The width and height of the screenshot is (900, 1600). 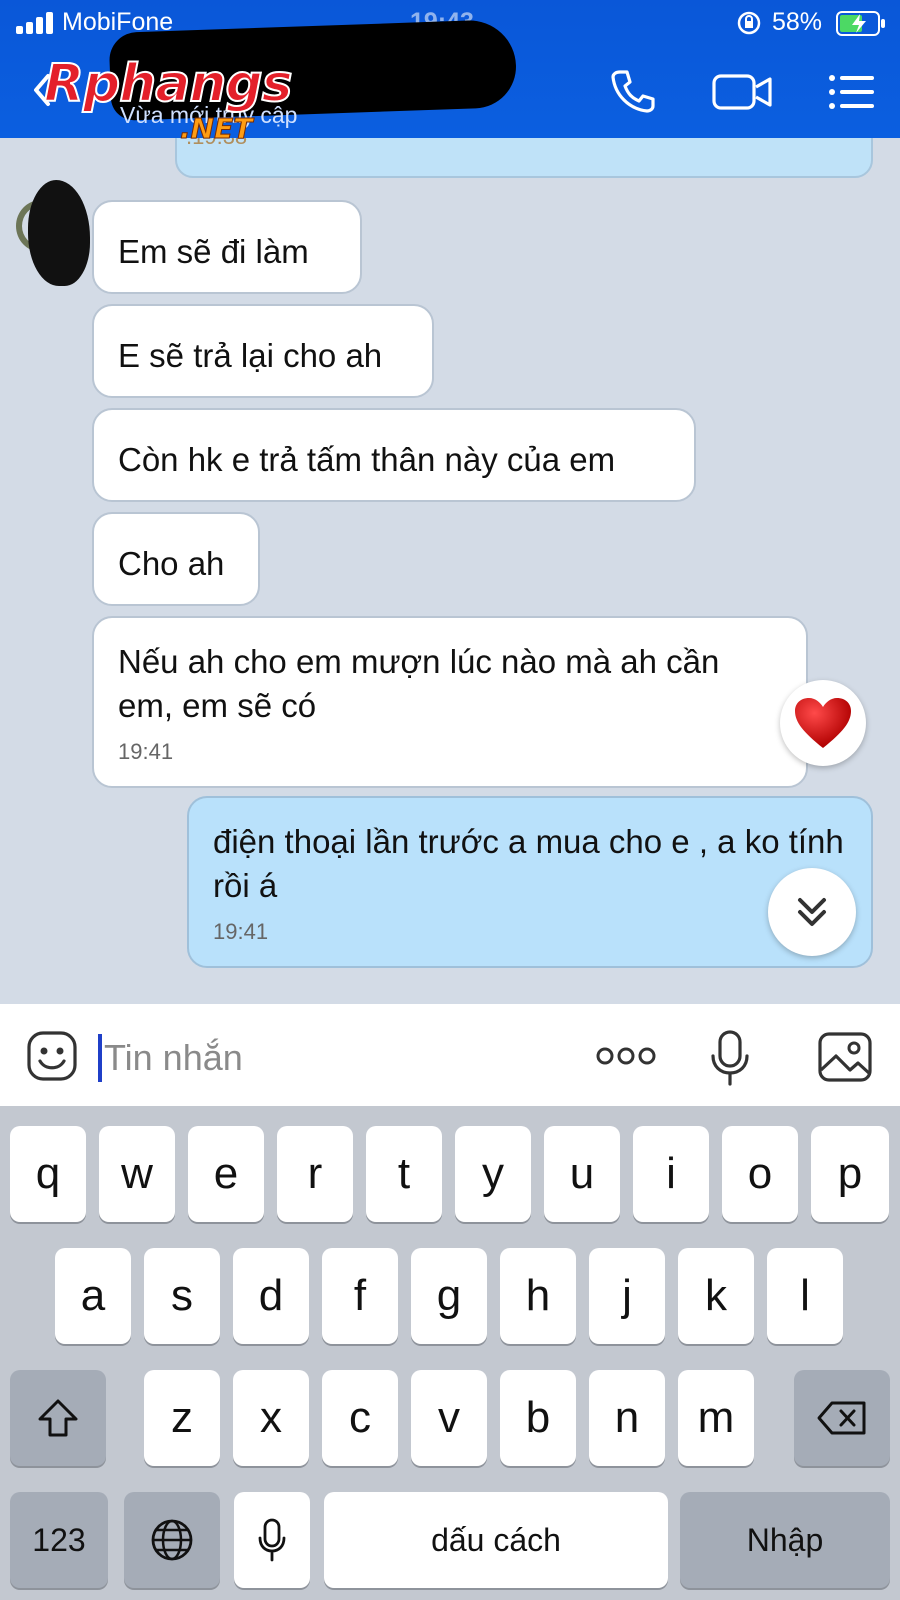 I want to click on key-m: m, so click(x=716, y=1418).